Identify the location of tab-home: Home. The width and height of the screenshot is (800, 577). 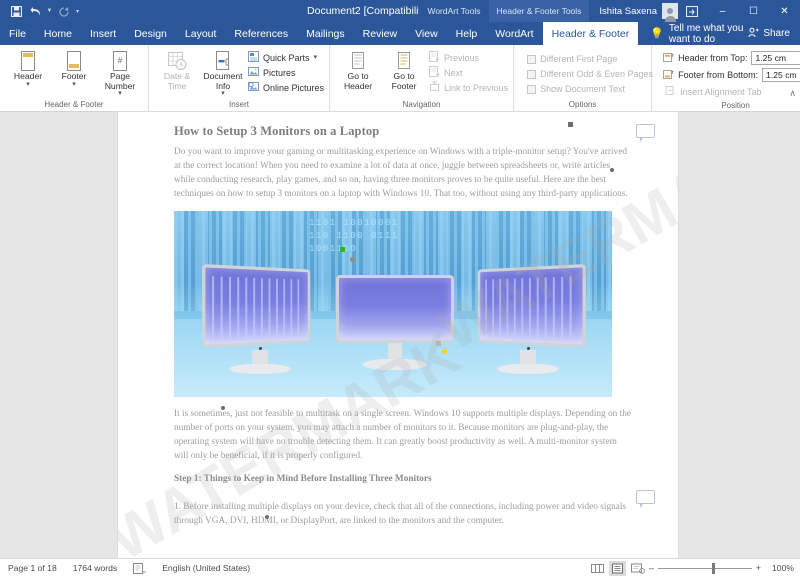
(58, 33).